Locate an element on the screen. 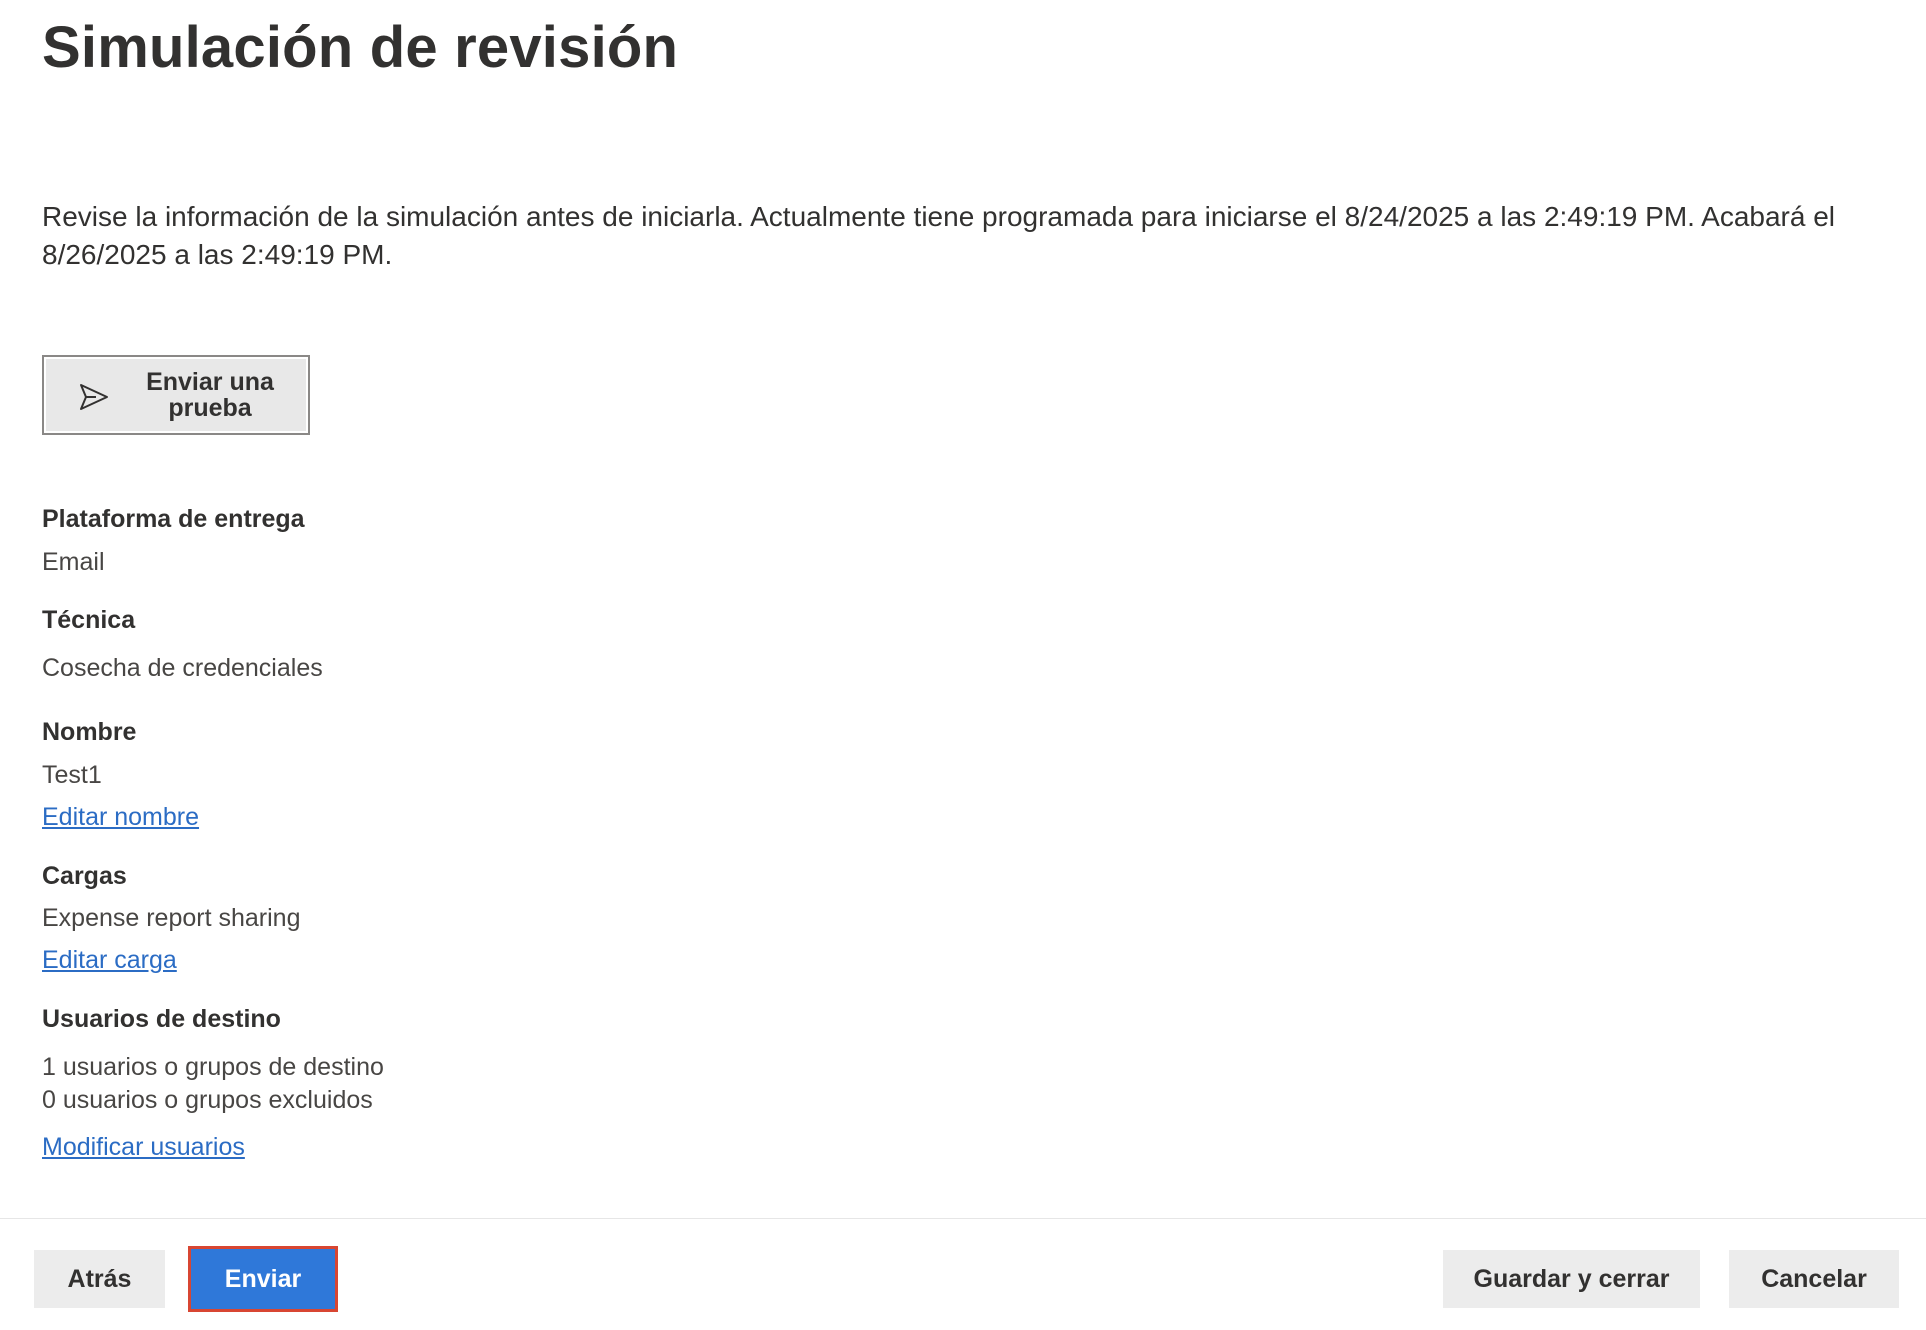 This screenshot has width=1926, height=1330. back-button: Atrás is located at coordinates (99, 1279).